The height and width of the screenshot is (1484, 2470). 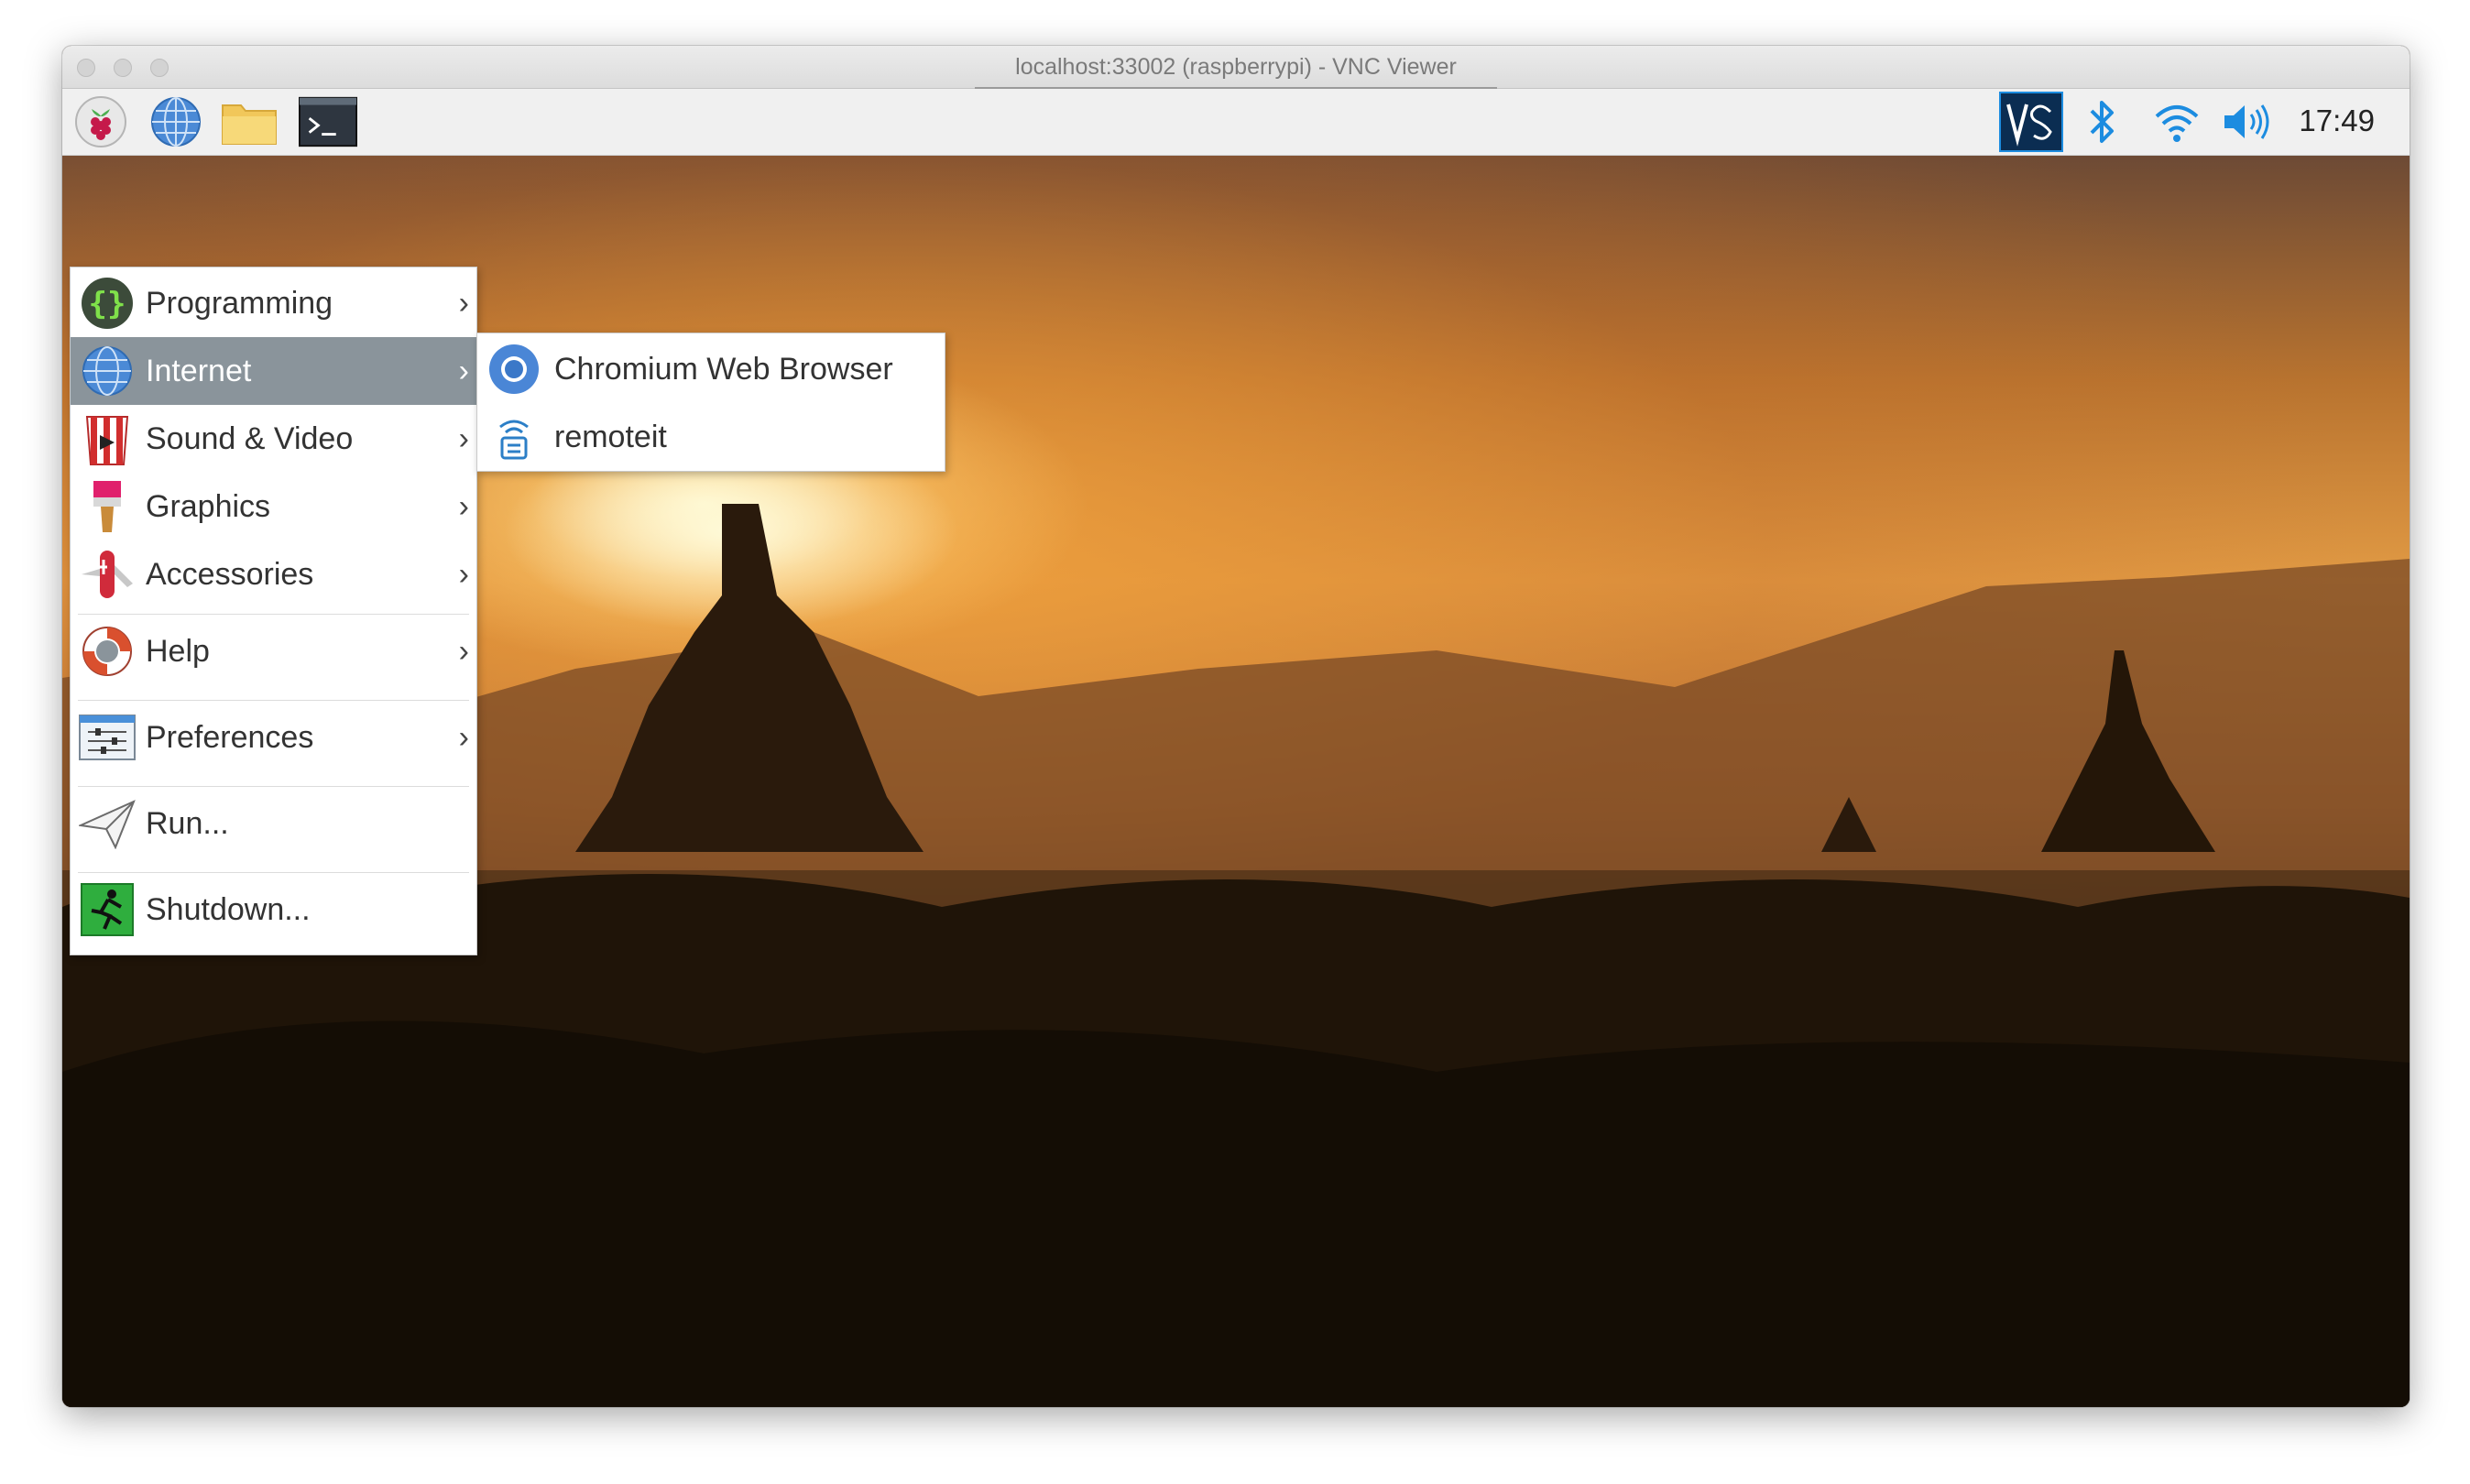 What do you see at coordinates (107, 371) in the screenshot?
I see `internet-globe-icon` at bounding box center [107, 371].